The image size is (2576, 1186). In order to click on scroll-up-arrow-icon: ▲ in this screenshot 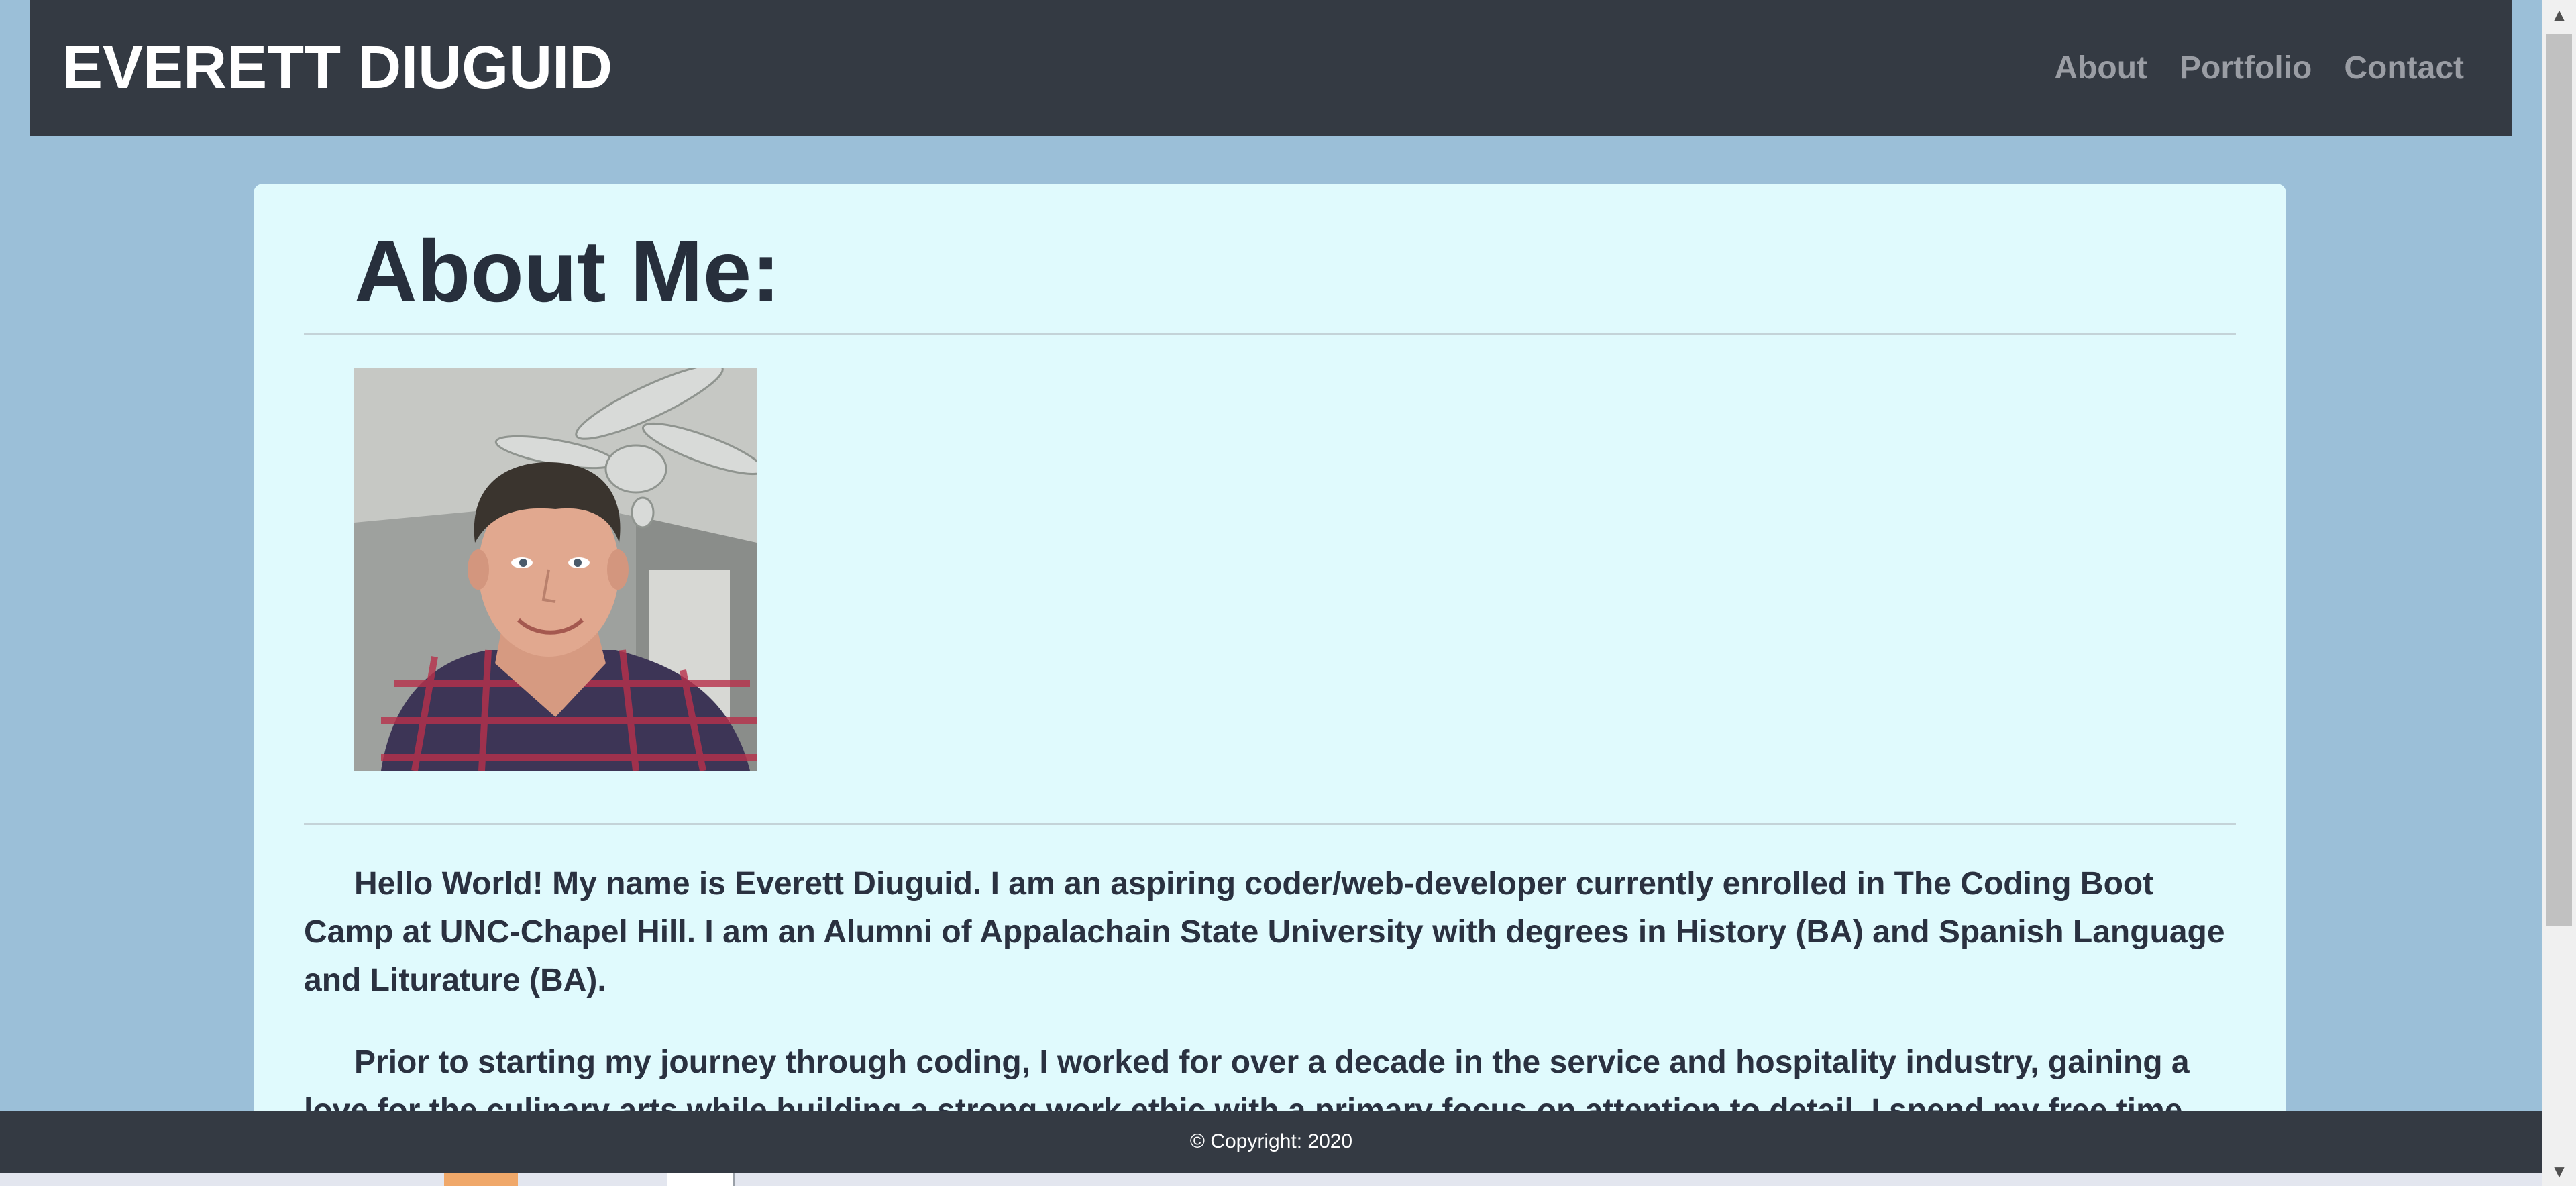, I will do `click(2559, 15)`.